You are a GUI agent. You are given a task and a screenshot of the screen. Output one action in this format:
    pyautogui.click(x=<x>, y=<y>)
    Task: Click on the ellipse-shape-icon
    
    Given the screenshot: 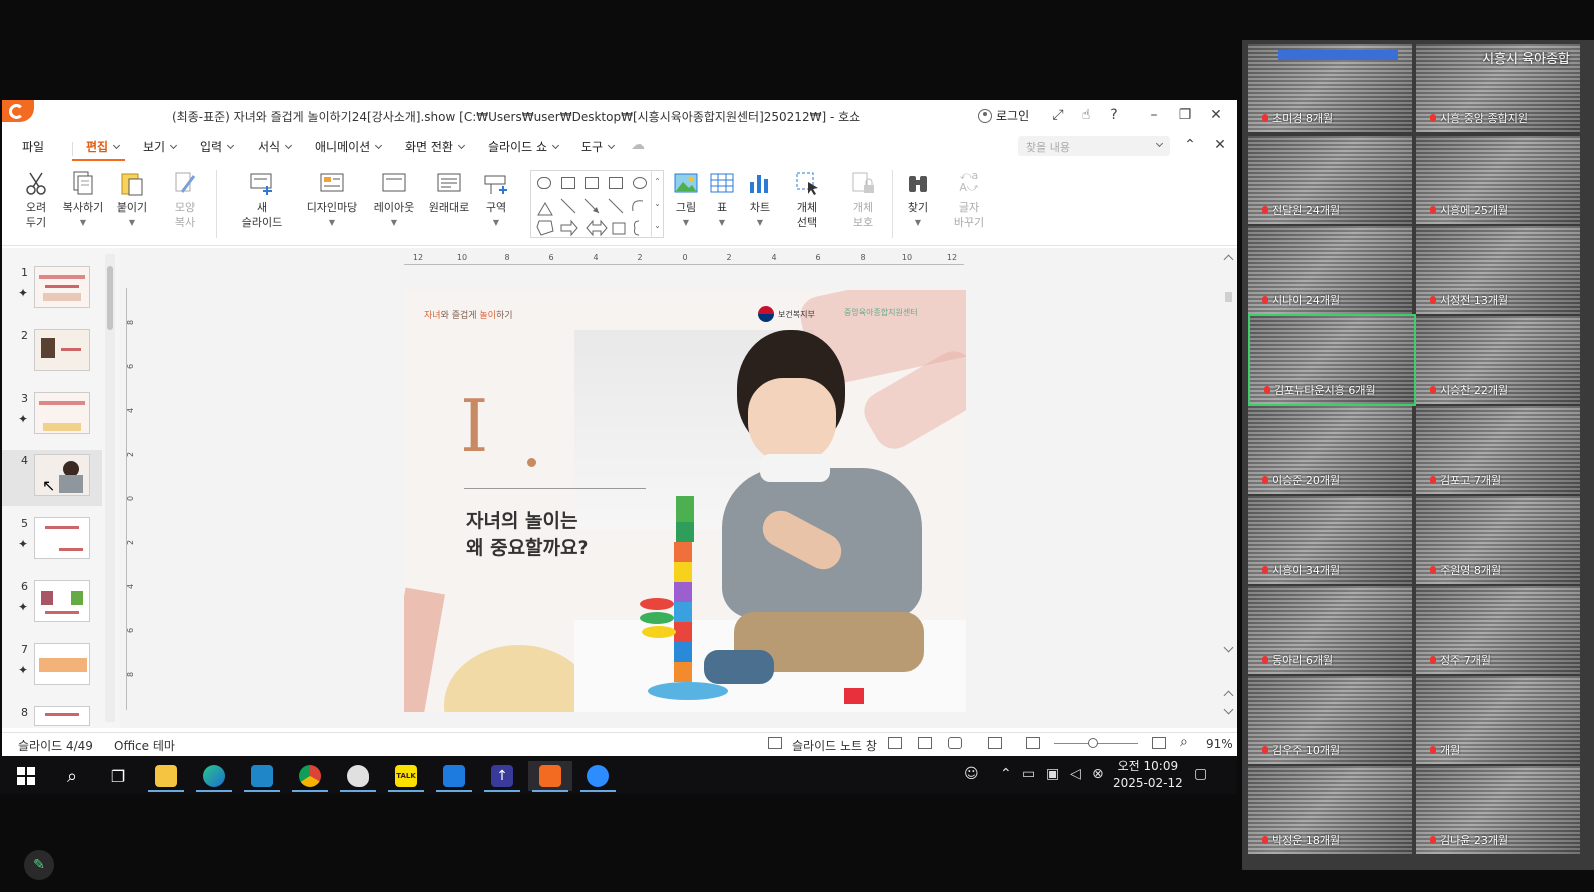 What is the action you would take?
    pyautogui.click(x=640, y=183)
    